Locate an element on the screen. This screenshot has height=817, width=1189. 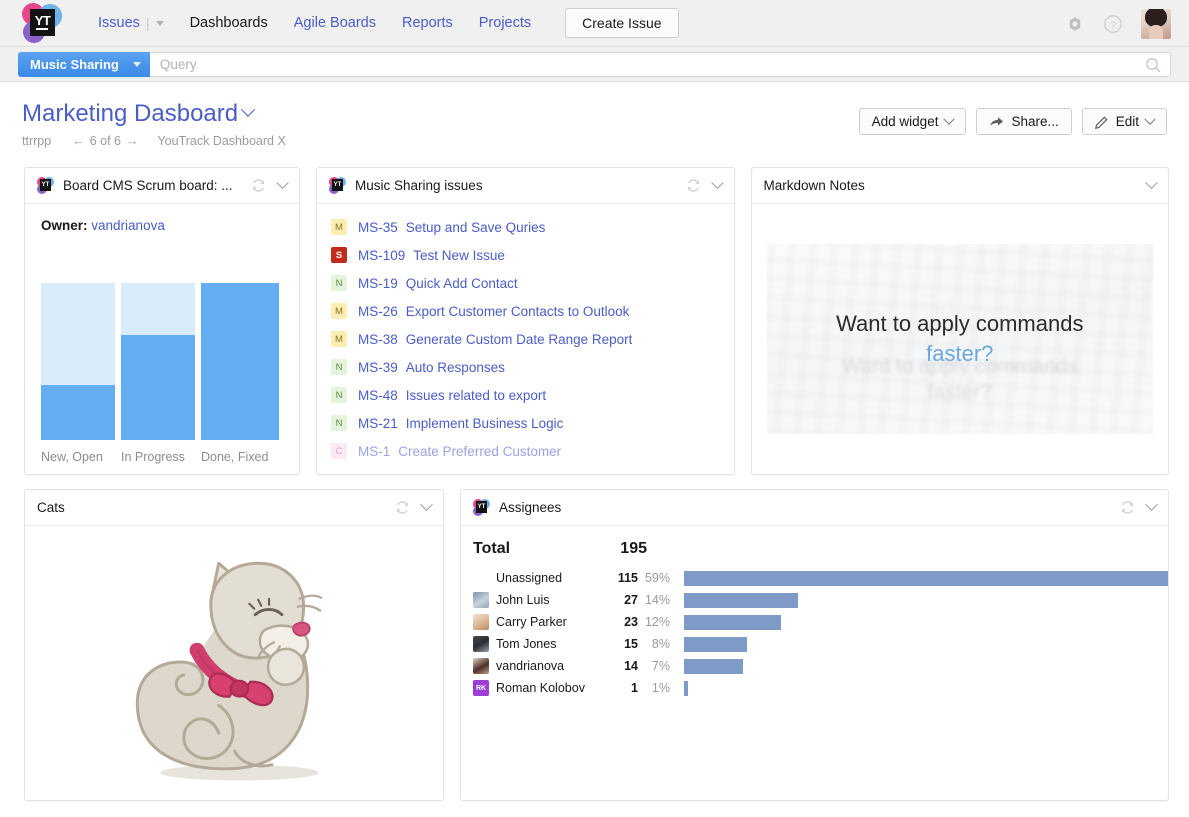
markdown-line-1: Want to apply commands is located at coordinates (960, 323).